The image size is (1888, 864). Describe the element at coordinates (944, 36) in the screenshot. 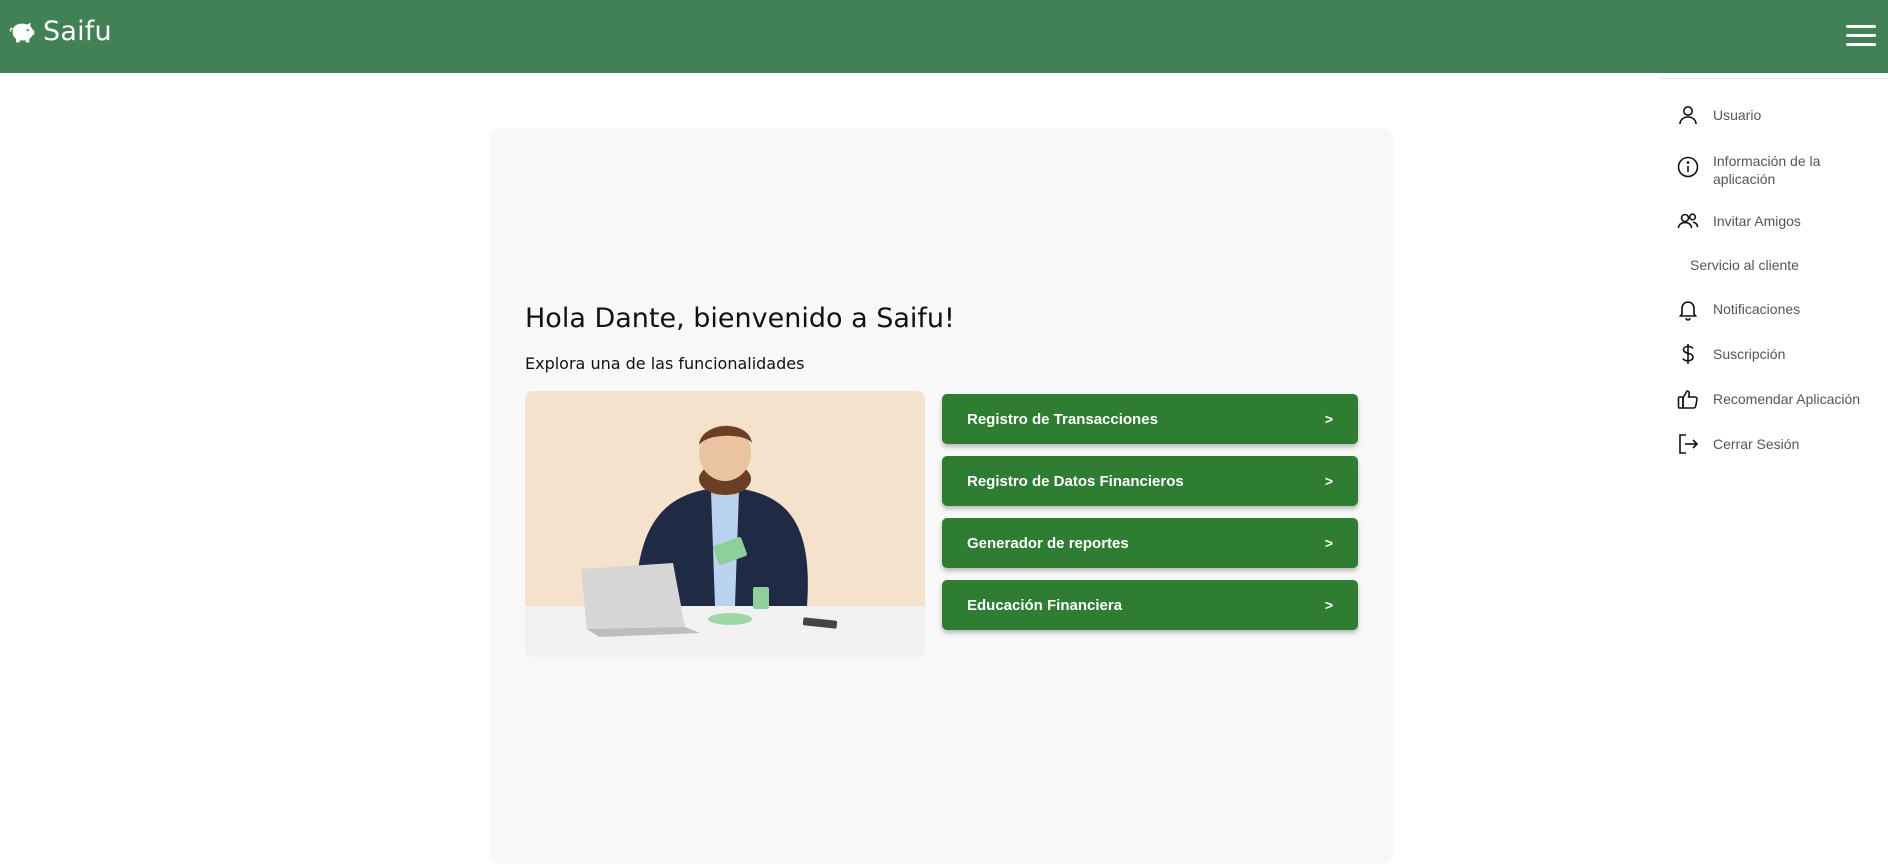

I see `top-navbar: Saifu` at that location.